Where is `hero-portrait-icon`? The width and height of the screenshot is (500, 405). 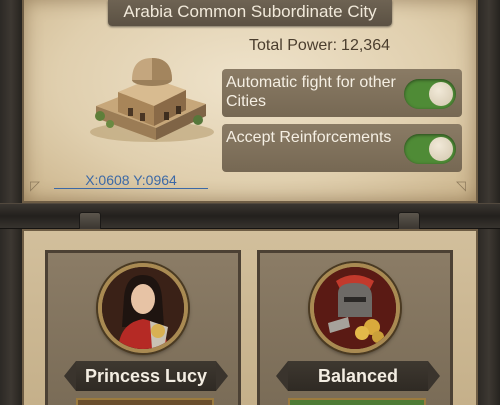
hero-portrait-icon is located at coordinates (143, 308).